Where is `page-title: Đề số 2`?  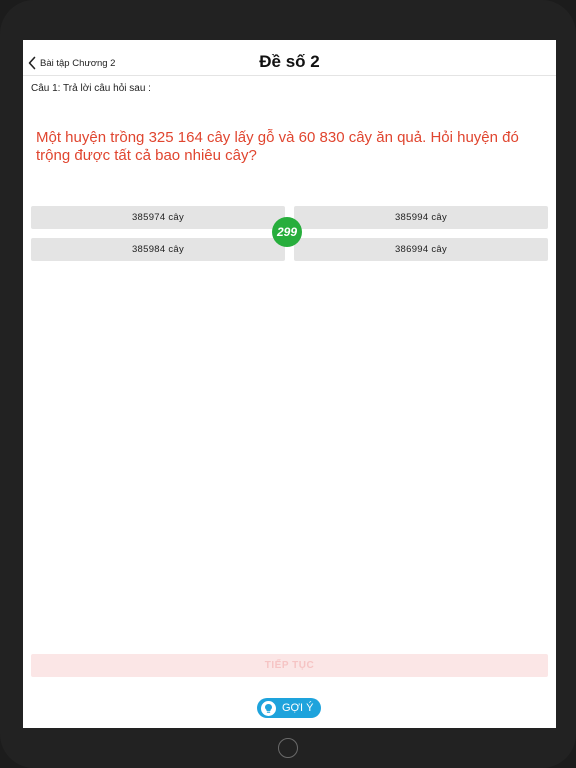
page-title: Đề số 2 is located at coordinates (289, 61).